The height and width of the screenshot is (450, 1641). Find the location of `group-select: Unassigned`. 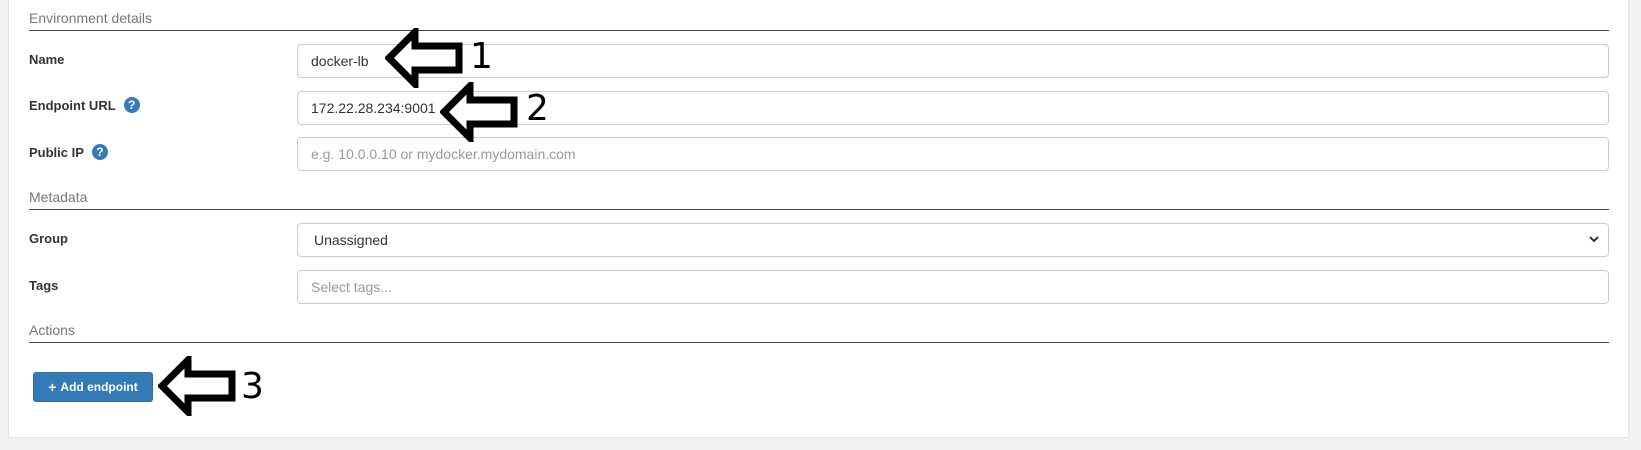

group-select: Unassigned is located at coordinates (953, 240).